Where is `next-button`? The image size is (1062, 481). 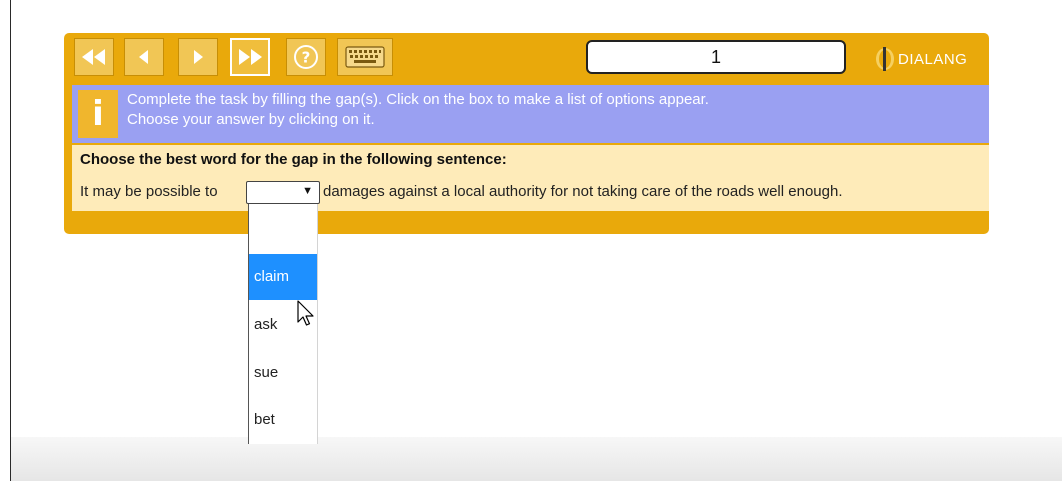 next-button is located at coordinates (198, 57).